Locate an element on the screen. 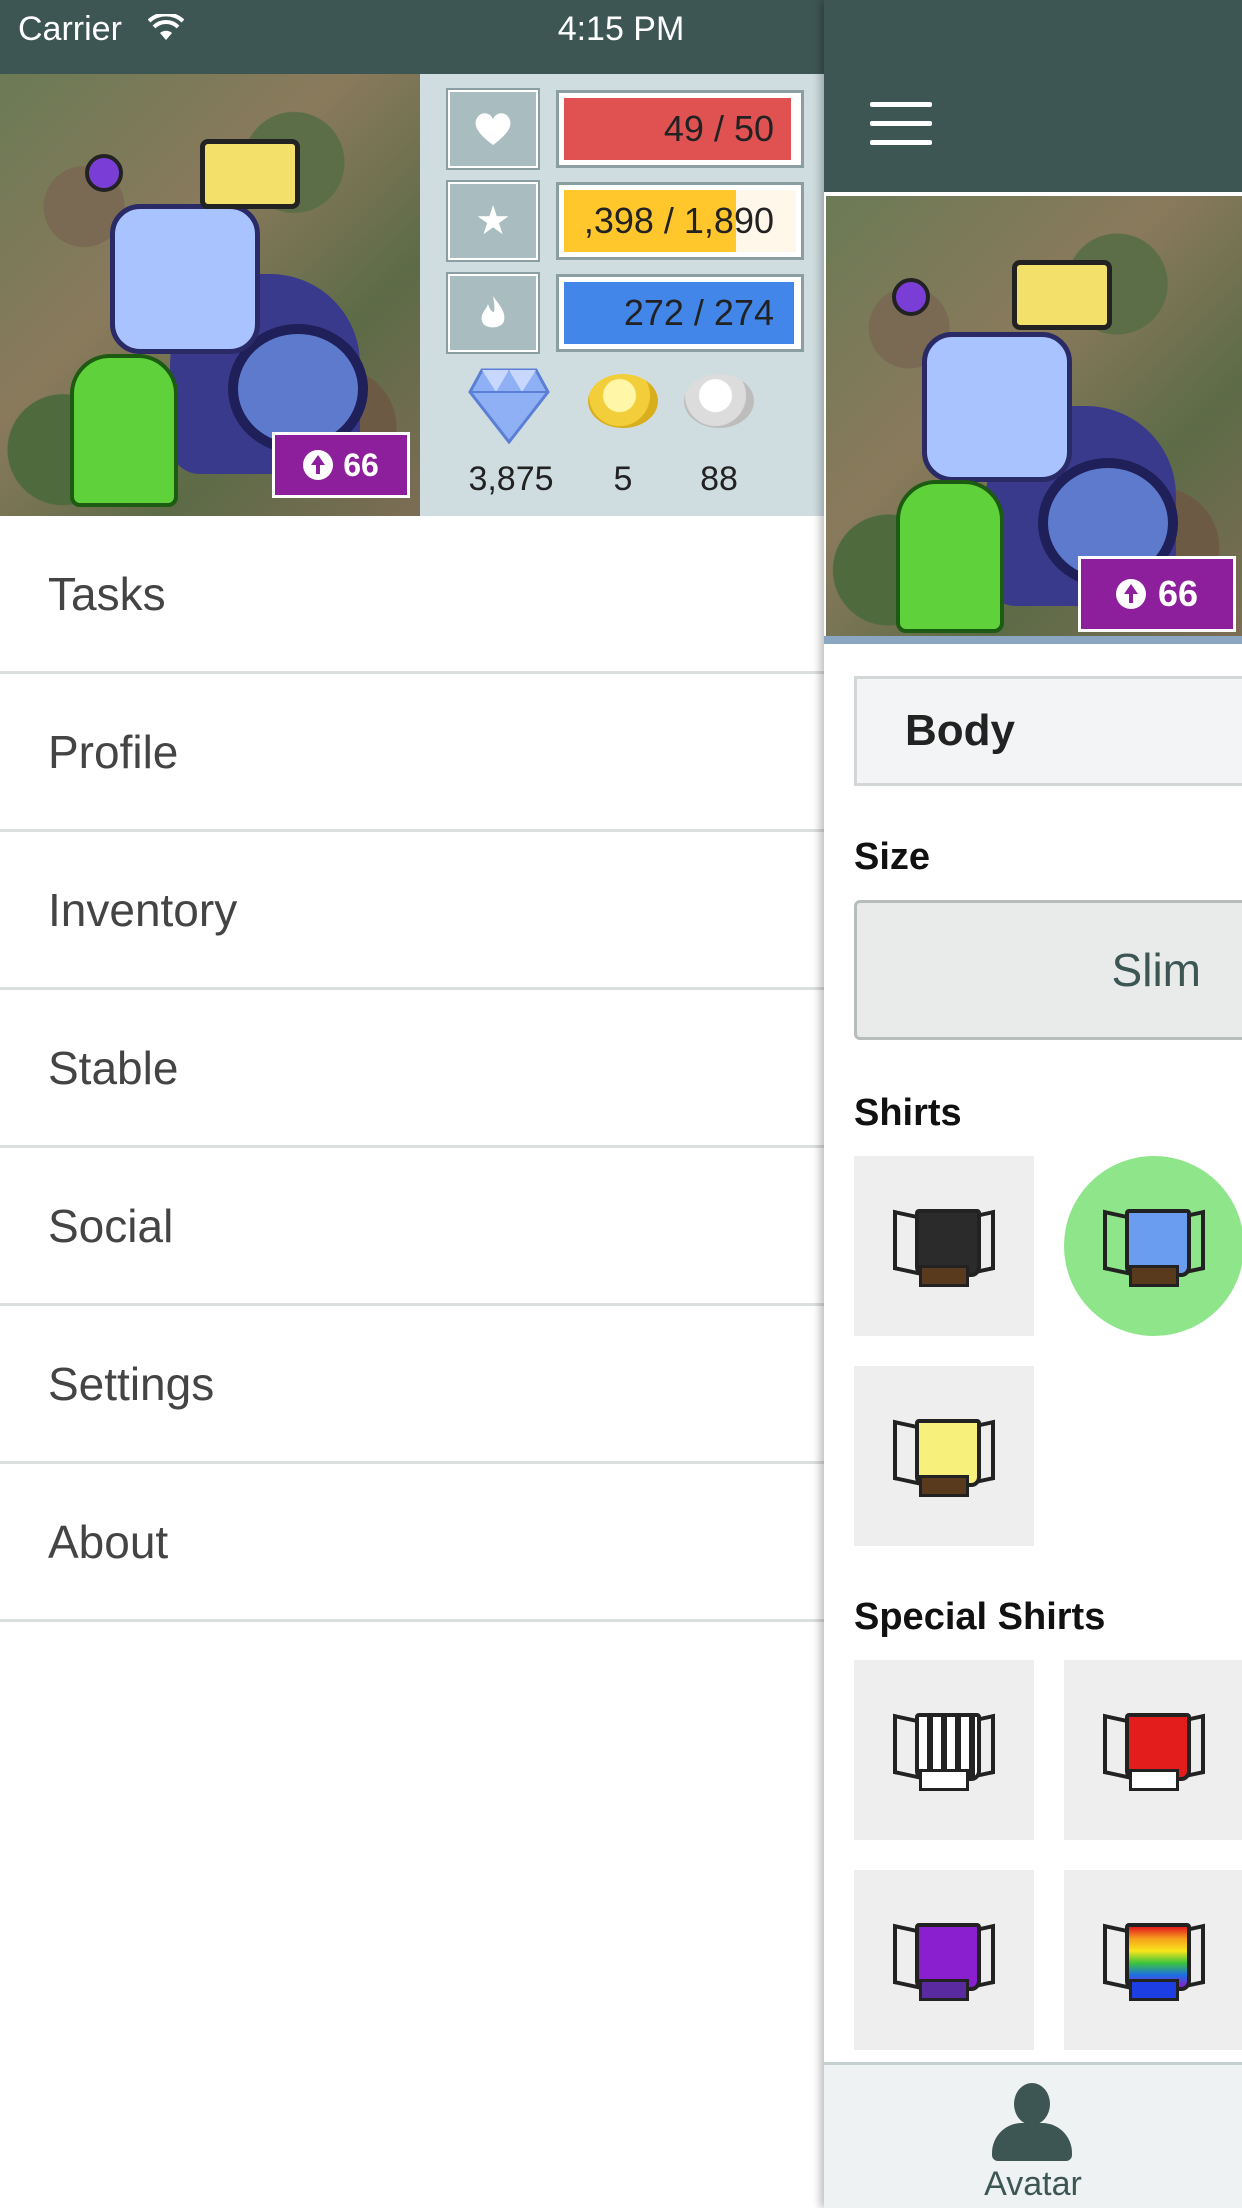  shirt-red-icon is located at coordinates (1154, 1750).